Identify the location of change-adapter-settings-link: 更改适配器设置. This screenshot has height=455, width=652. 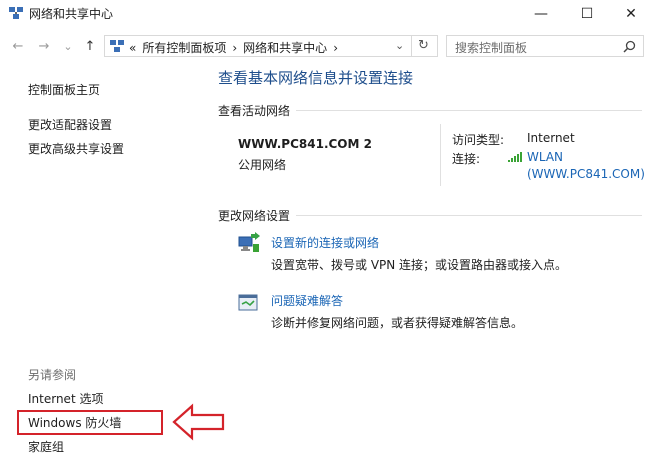
(70, 124).